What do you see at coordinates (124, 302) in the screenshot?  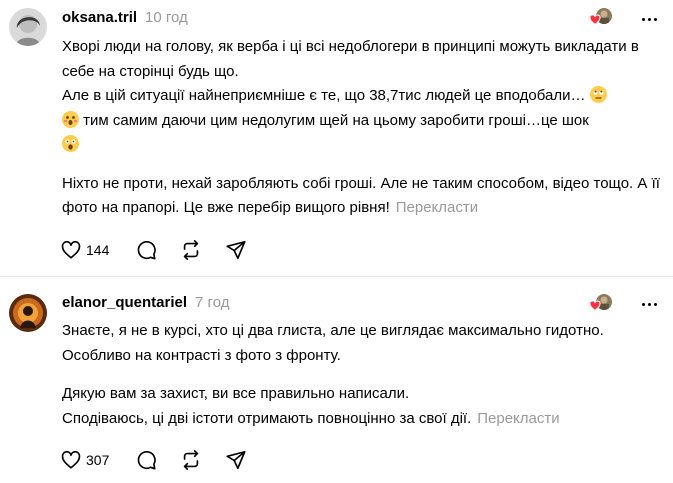 I see `username: elanor_quentariel` at bounding box center [124, 302].